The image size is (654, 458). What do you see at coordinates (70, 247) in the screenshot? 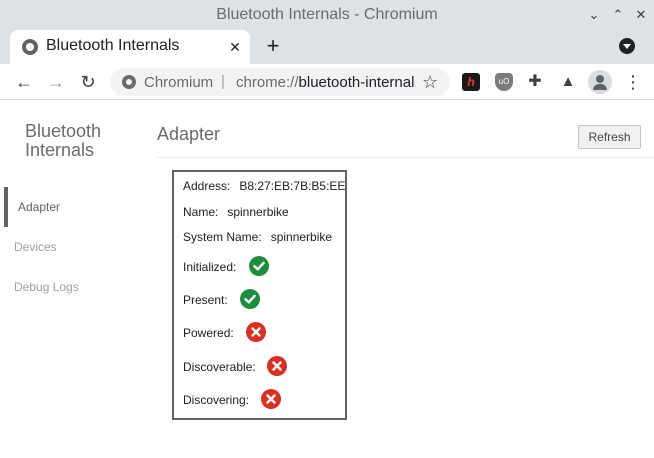
I see `sidebar-item-devices: Devices` at bounding box center [70, 247].